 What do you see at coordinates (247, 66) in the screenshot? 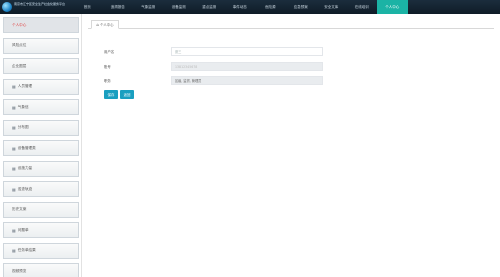
I see `account-field: 13812345678` at bounding box center [247, 66].